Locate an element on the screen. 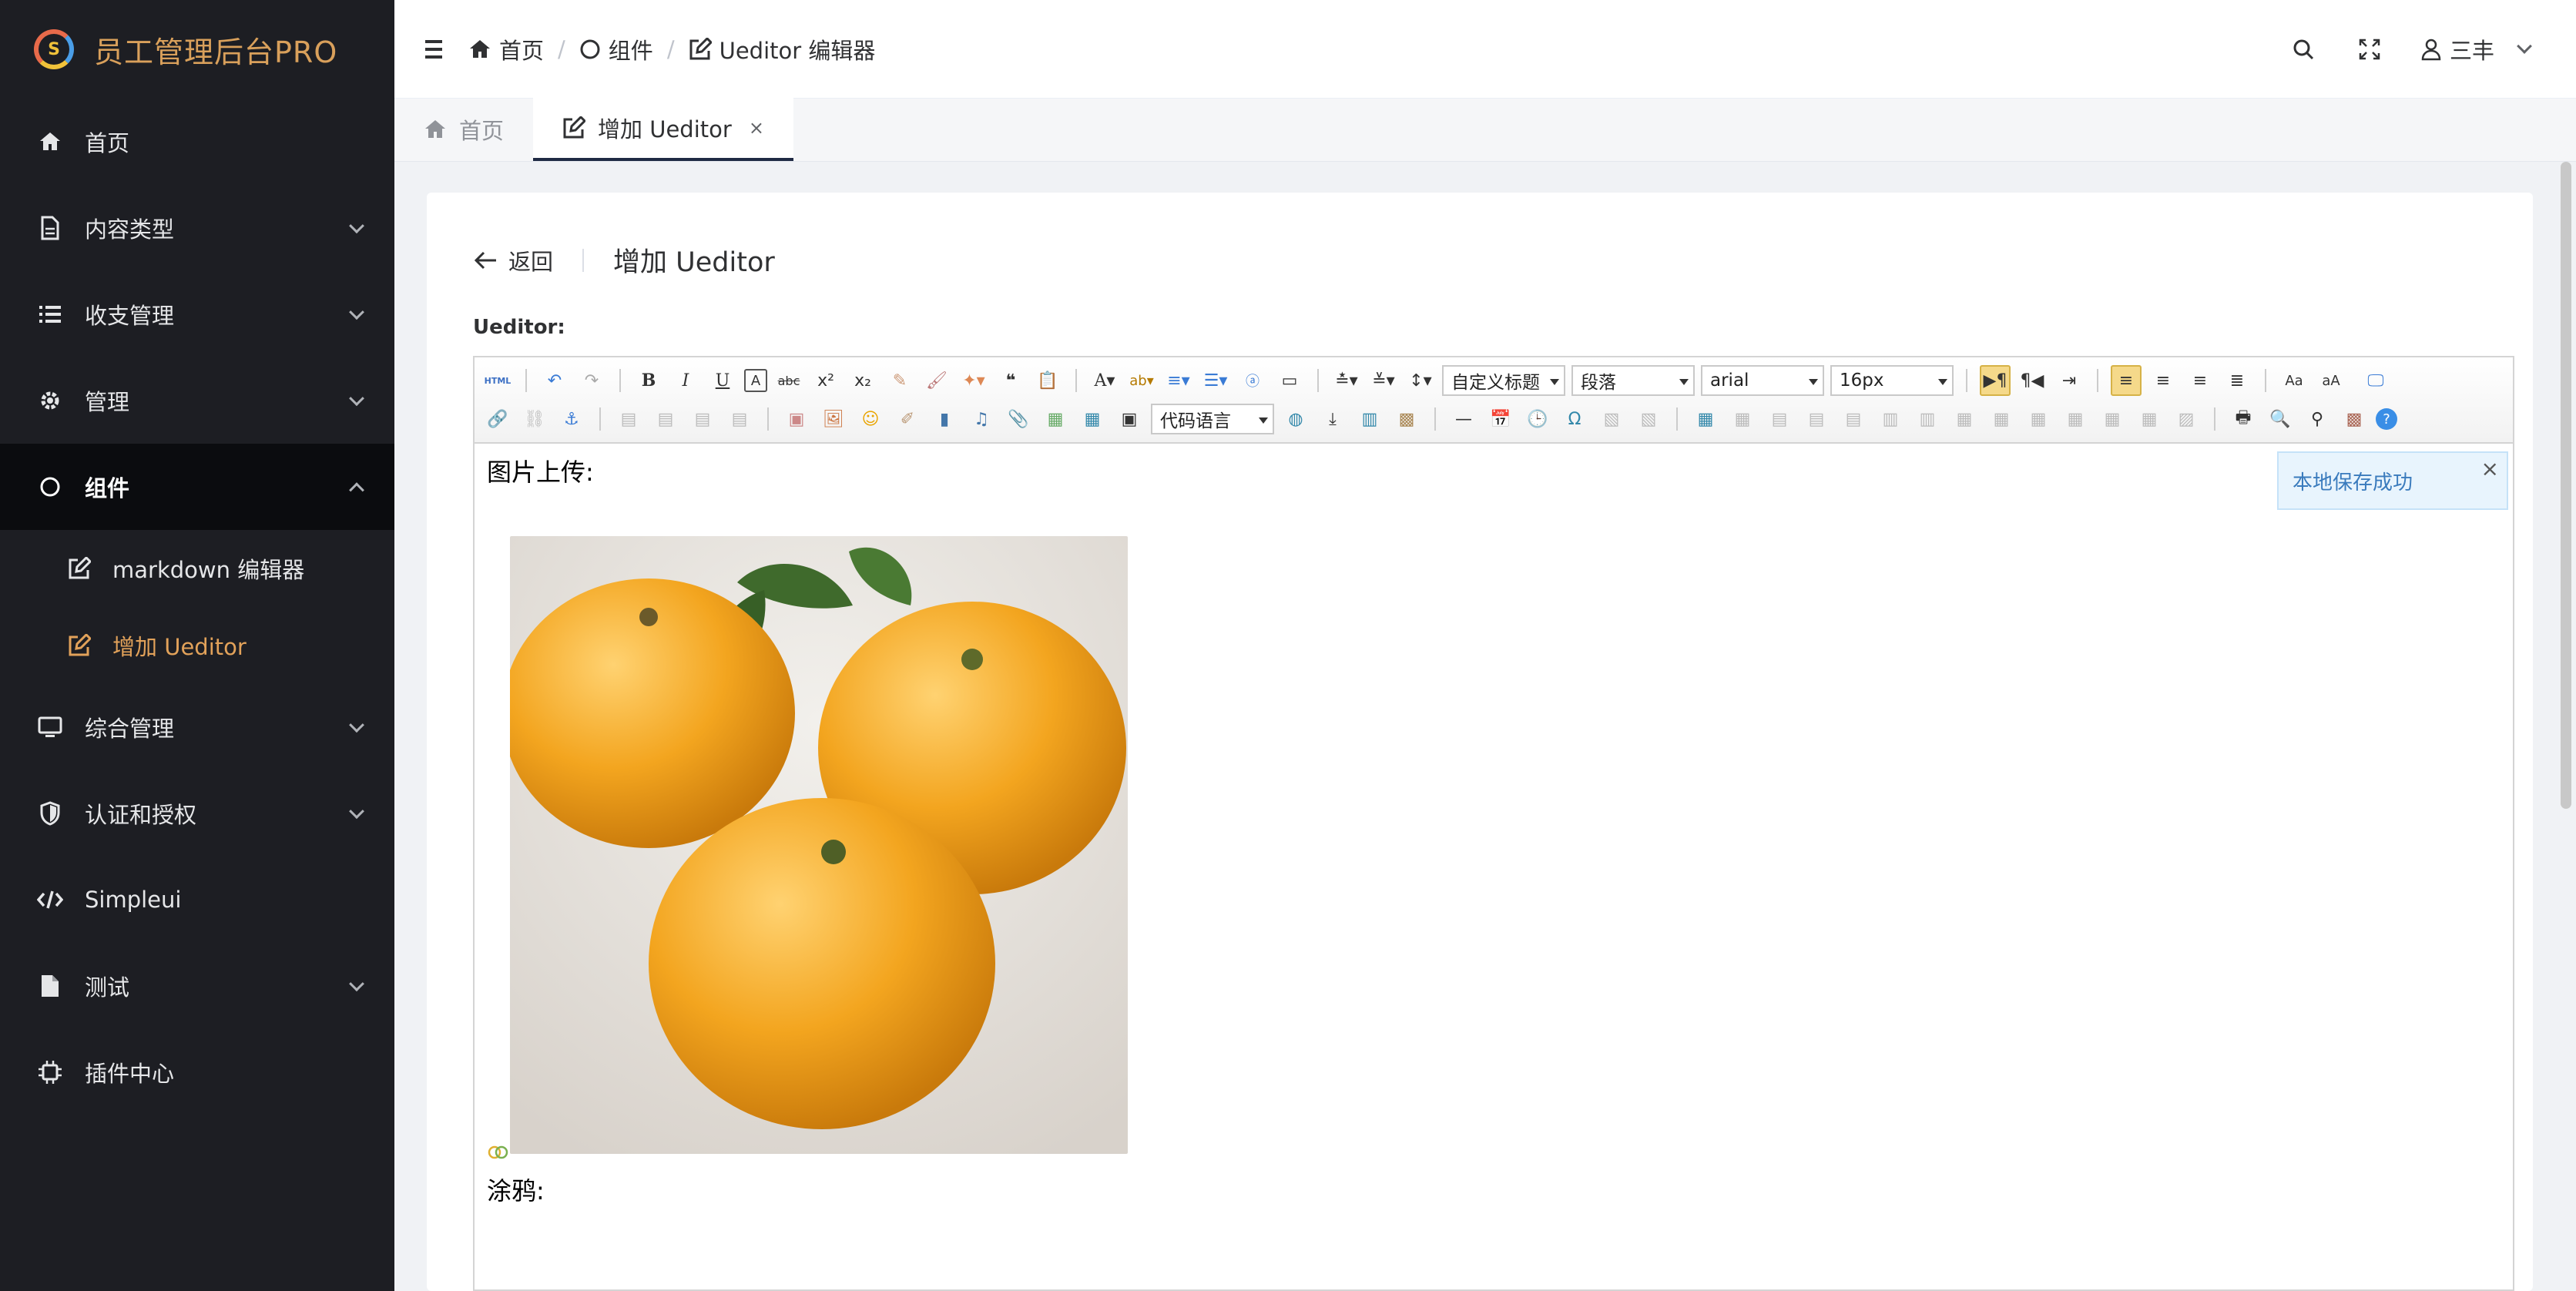 The width and height of the screenshot is (2576, 1291). breadcrumb-item-components: 组件 is located at coordinates (616, 49).